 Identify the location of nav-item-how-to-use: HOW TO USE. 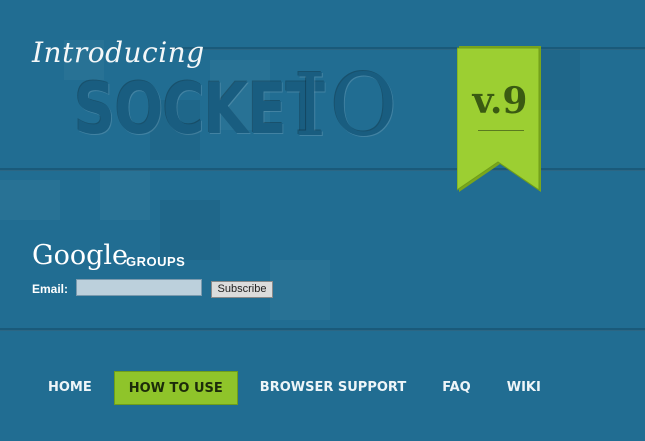
(175, 388).